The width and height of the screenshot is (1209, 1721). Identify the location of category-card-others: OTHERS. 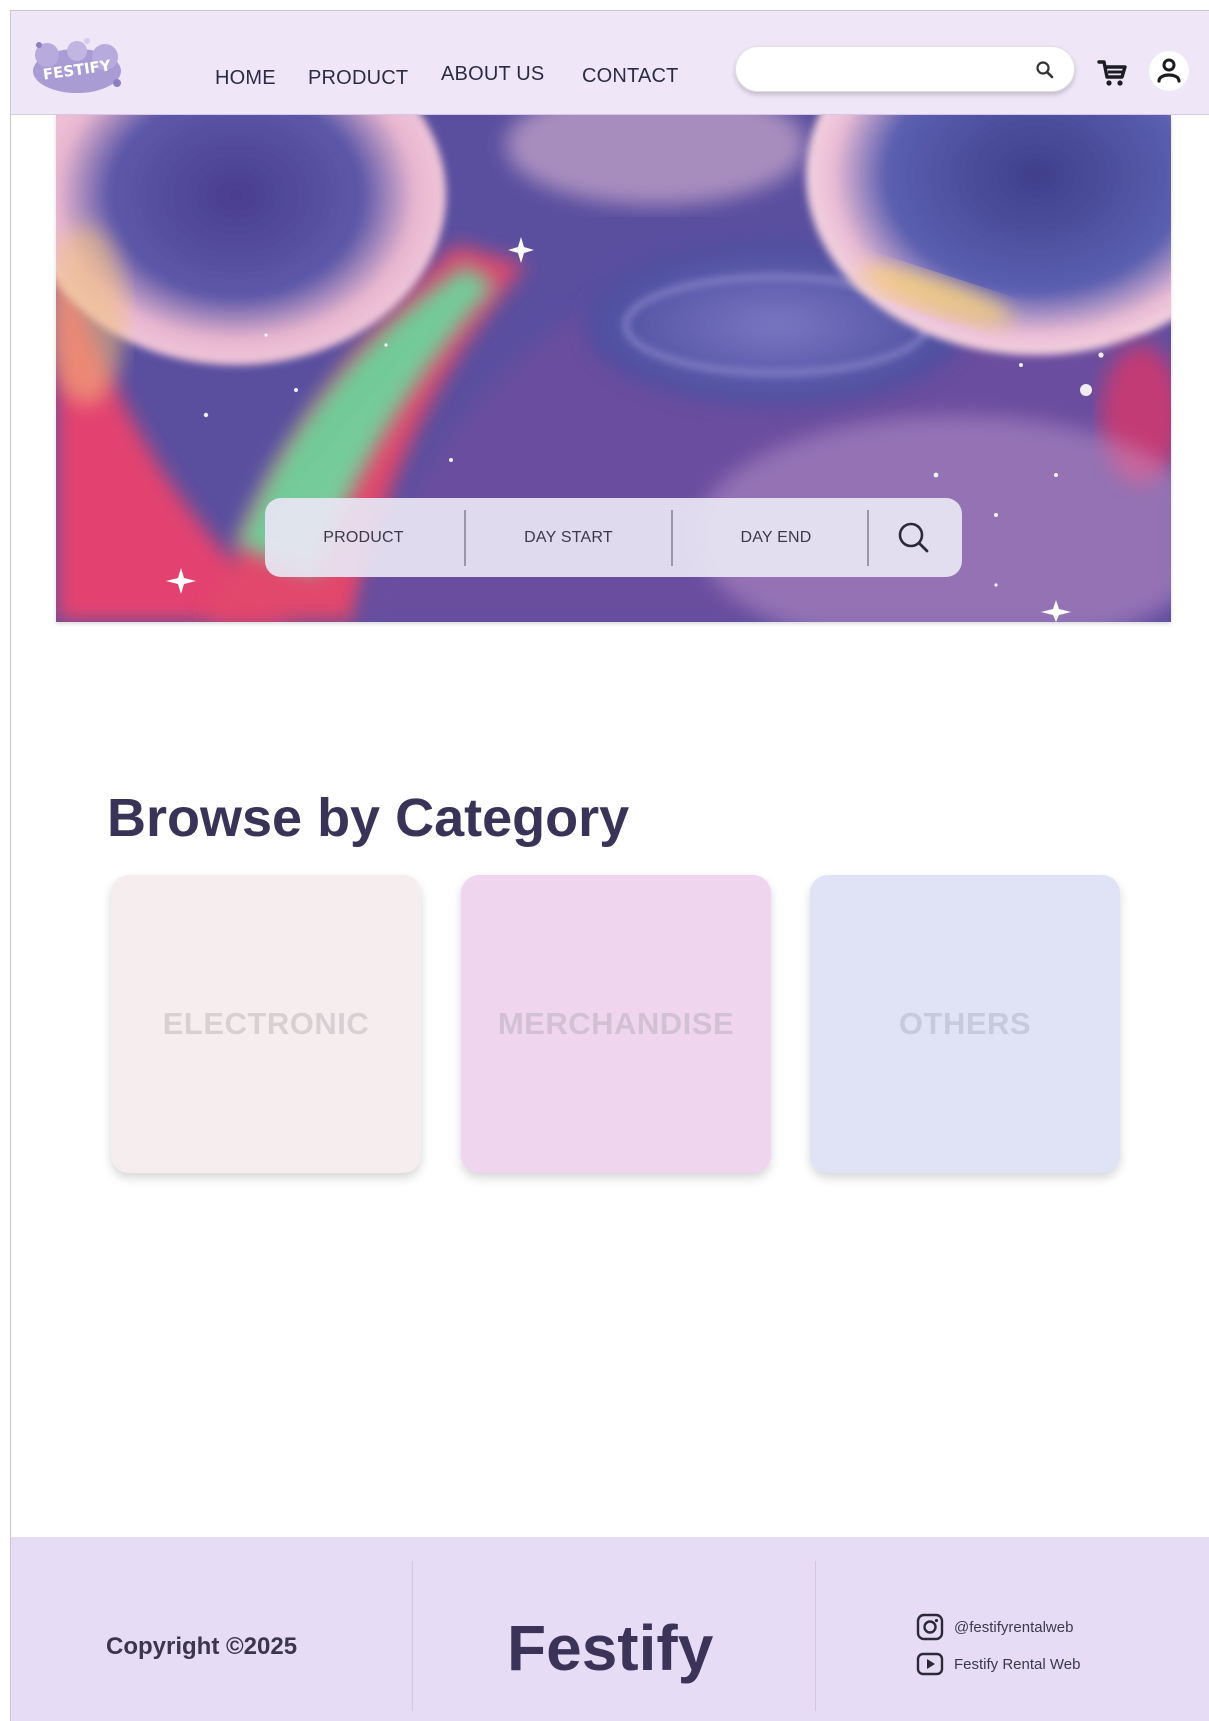
(965, 1024).